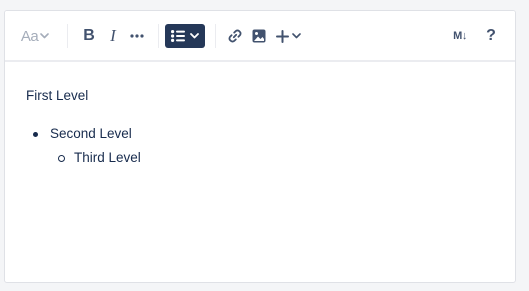  What do you see at coordinates (107, 157) in the screenshot?
I see `list-item-text: Third Level` at bounding box center [107, 157].